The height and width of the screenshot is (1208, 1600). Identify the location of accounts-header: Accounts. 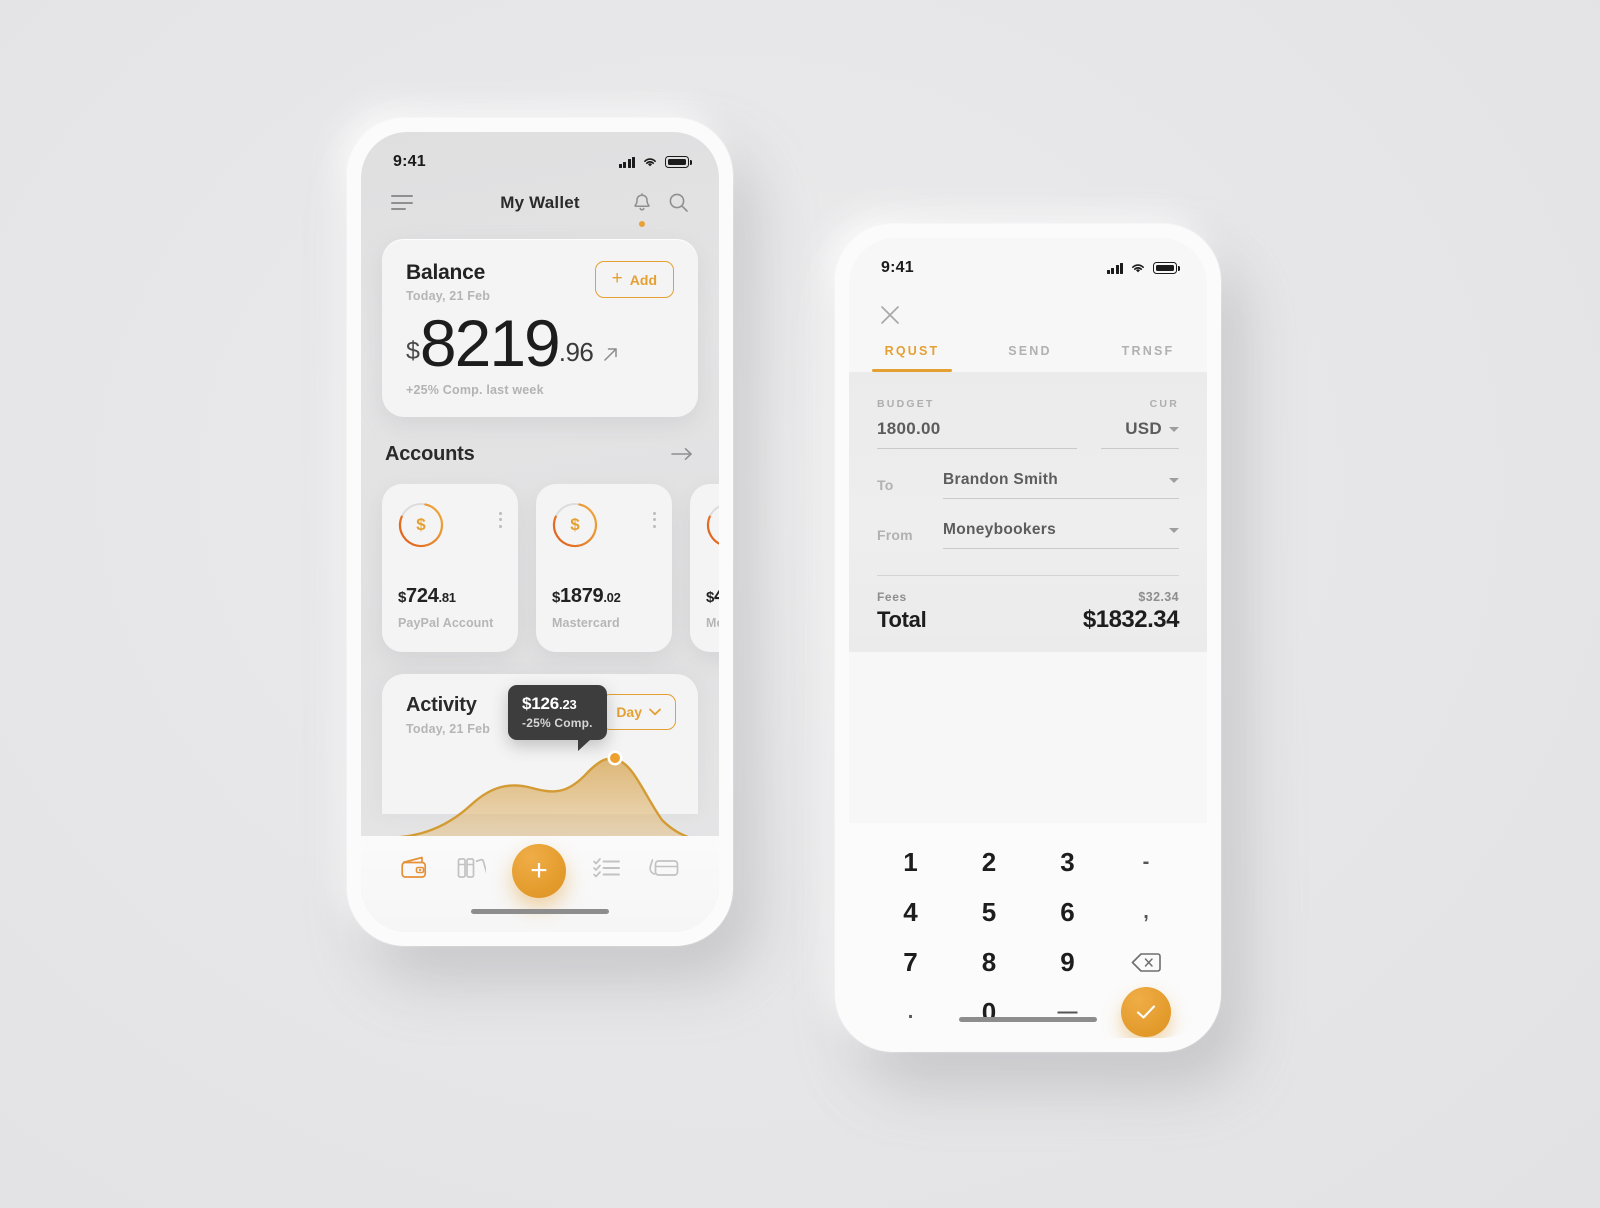
(540, 441).